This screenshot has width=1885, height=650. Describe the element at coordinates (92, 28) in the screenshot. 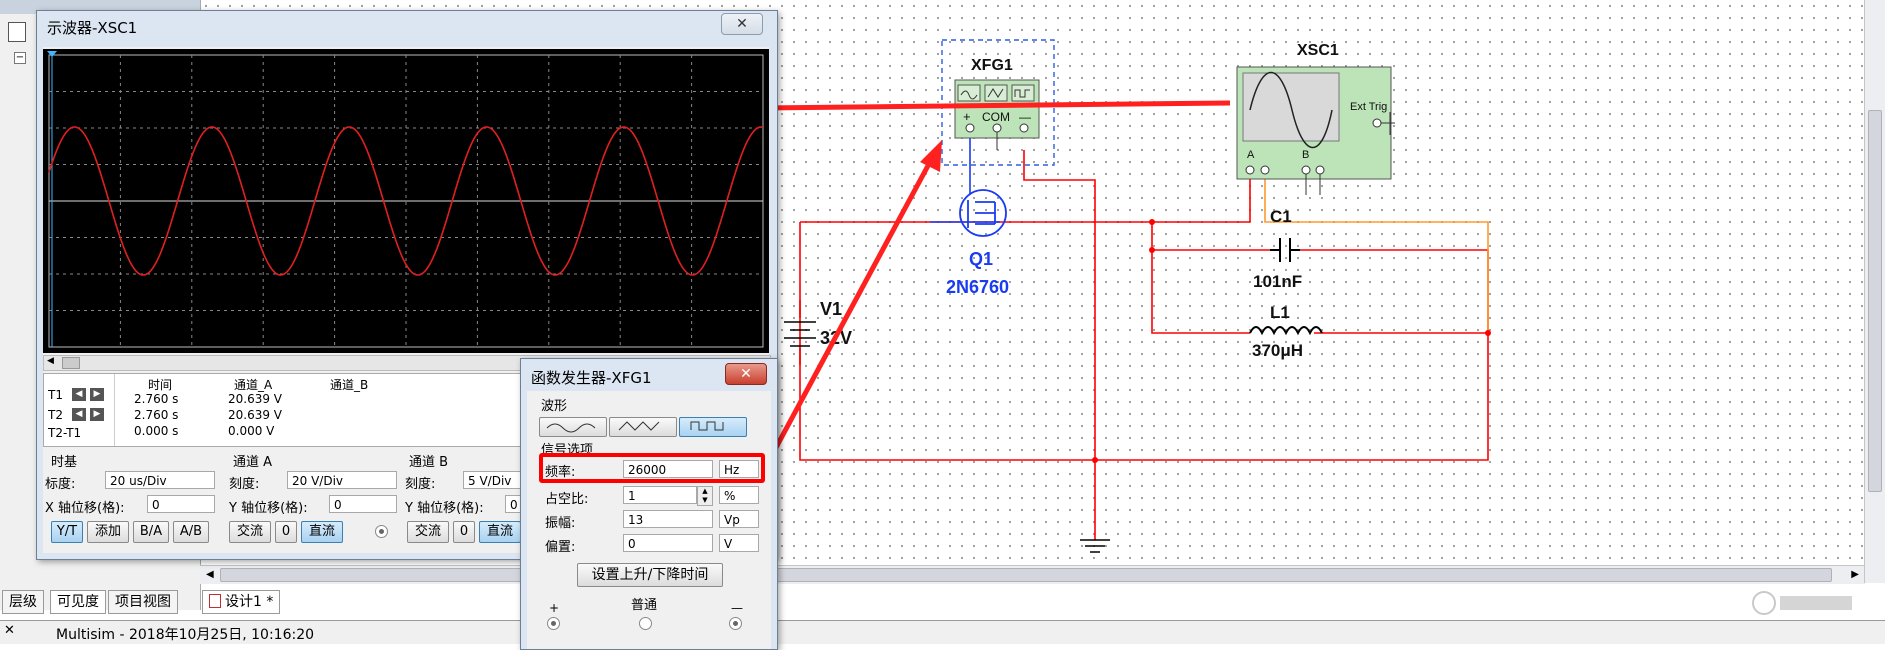

I see `window-title: 示波器-XSC1` at that location.